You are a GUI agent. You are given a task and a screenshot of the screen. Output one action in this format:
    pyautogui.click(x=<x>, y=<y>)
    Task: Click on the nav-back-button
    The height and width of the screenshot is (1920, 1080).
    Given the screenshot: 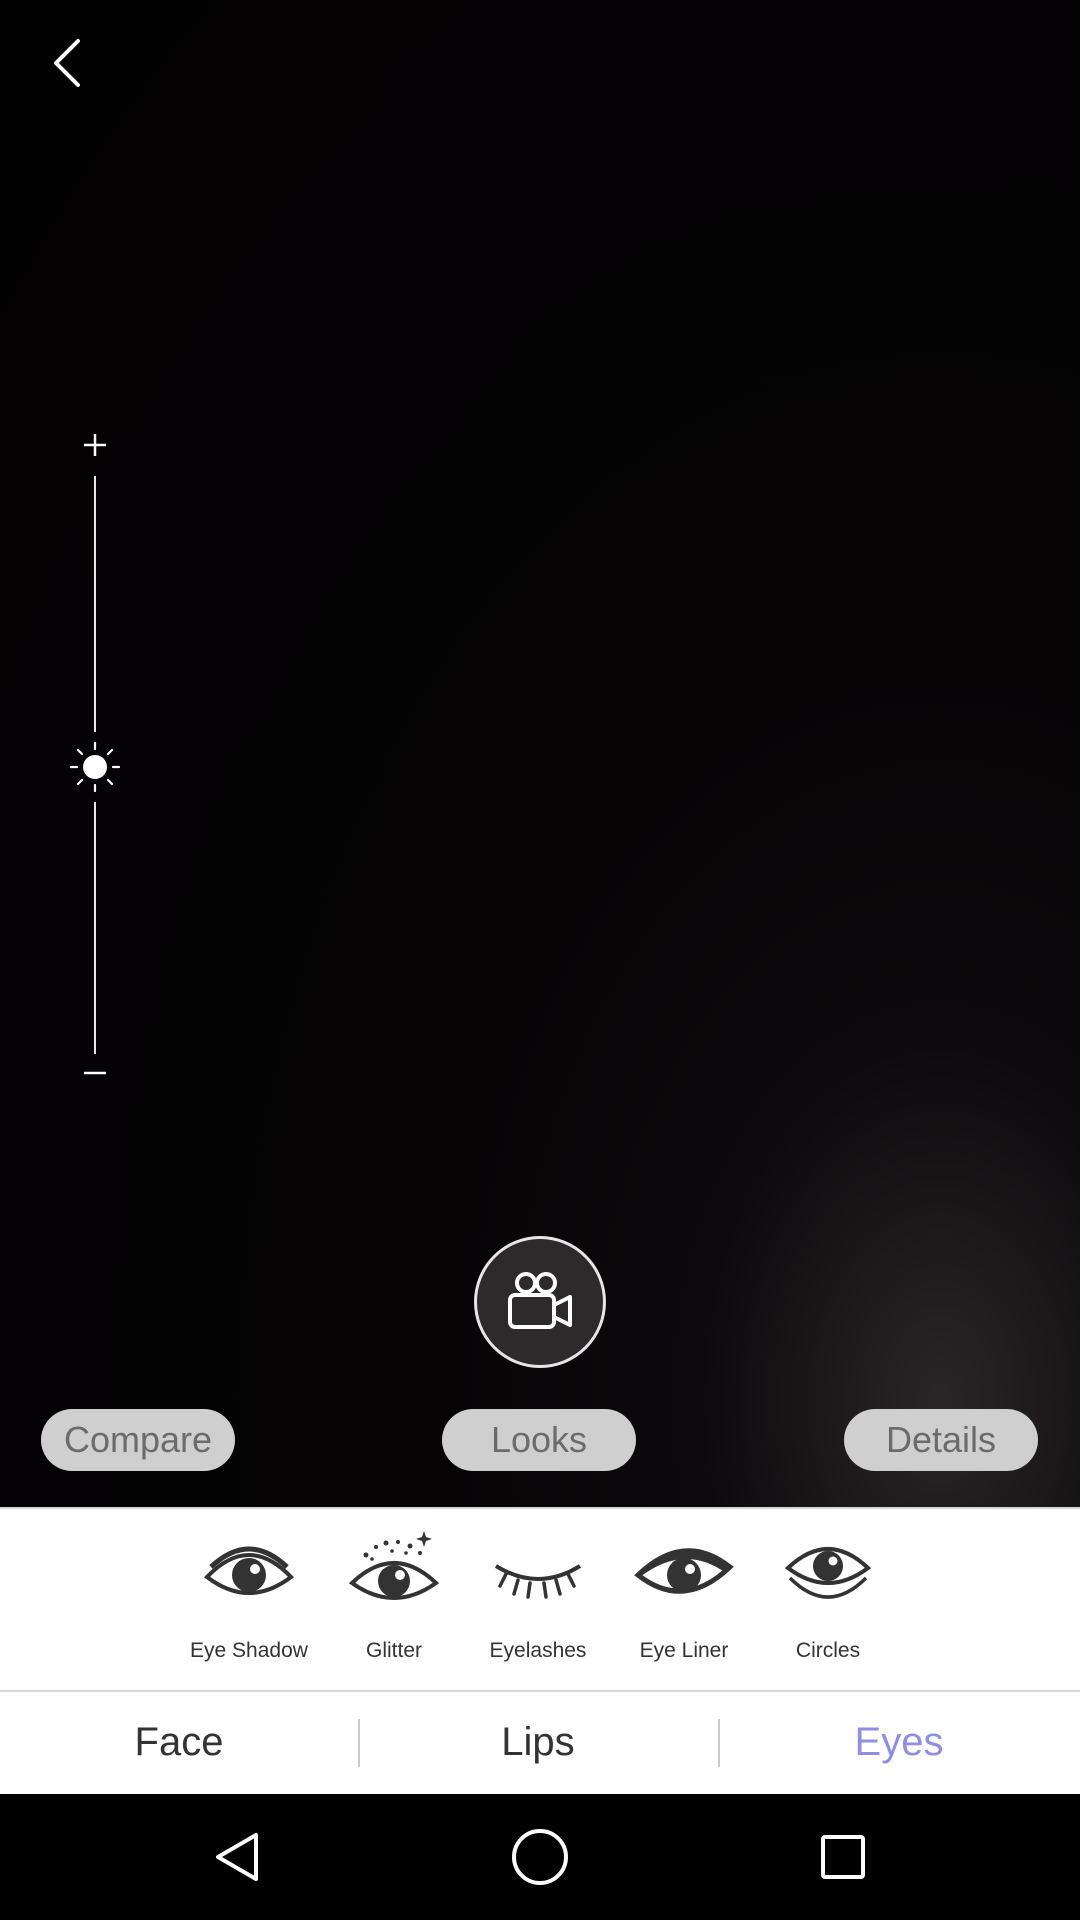 What is the action you would take?
    pyautogui.click(x=238, y=1857)
    